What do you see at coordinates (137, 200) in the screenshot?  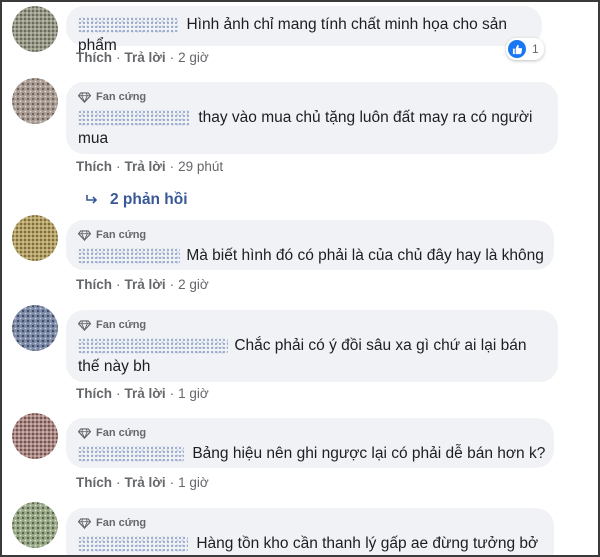 I see `view-replies-link: 2 phản hồi` at bounding box center [137, 200].